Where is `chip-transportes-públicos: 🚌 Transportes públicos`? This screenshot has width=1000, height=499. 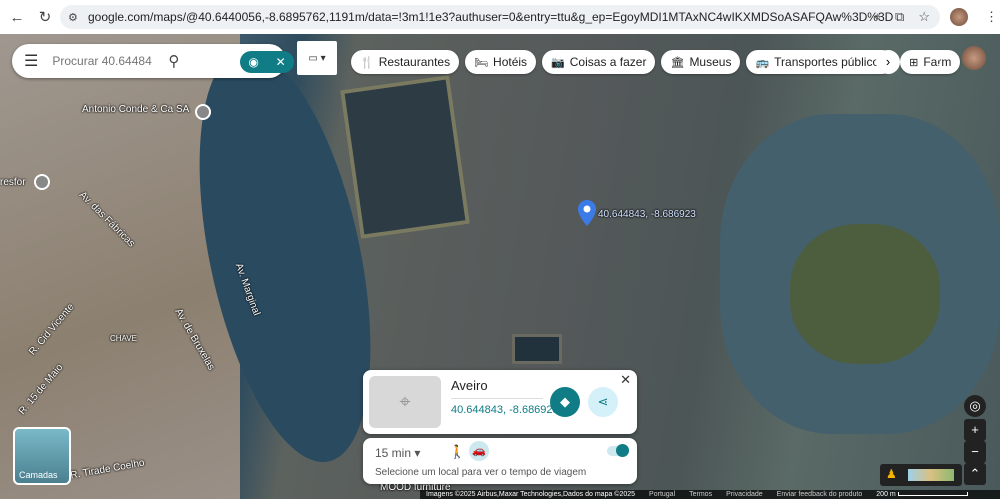 chip-transportes-públicos: 🚌 Transportes públicos is located at coordinates (820, 62).